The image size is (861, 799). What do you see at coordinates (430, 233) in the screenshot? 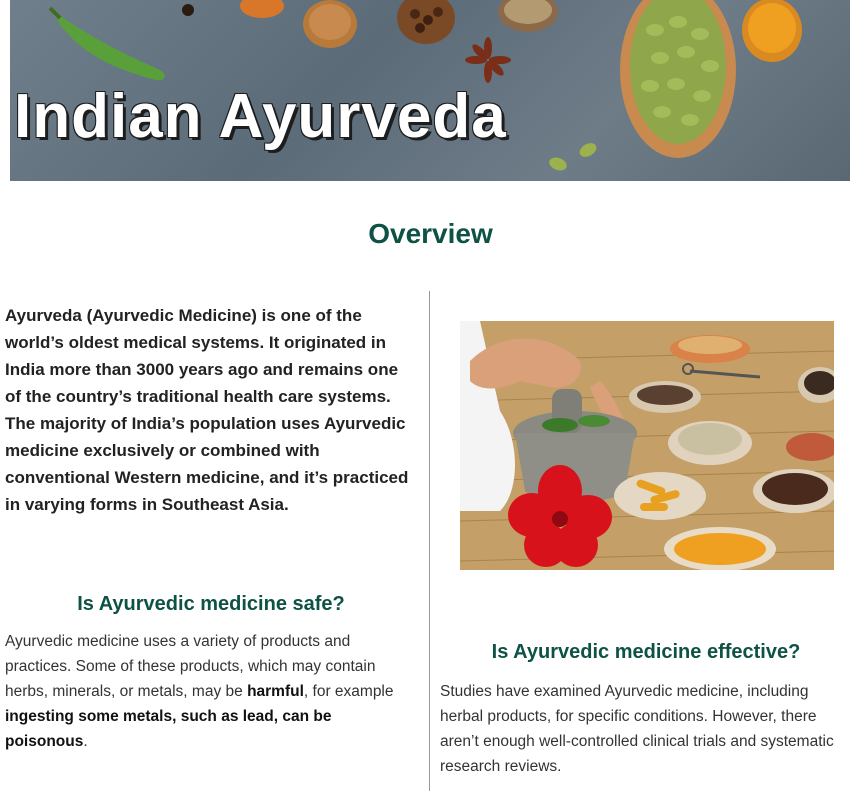
I see `overview-heading: Overview` at bounding box center [430, 233].